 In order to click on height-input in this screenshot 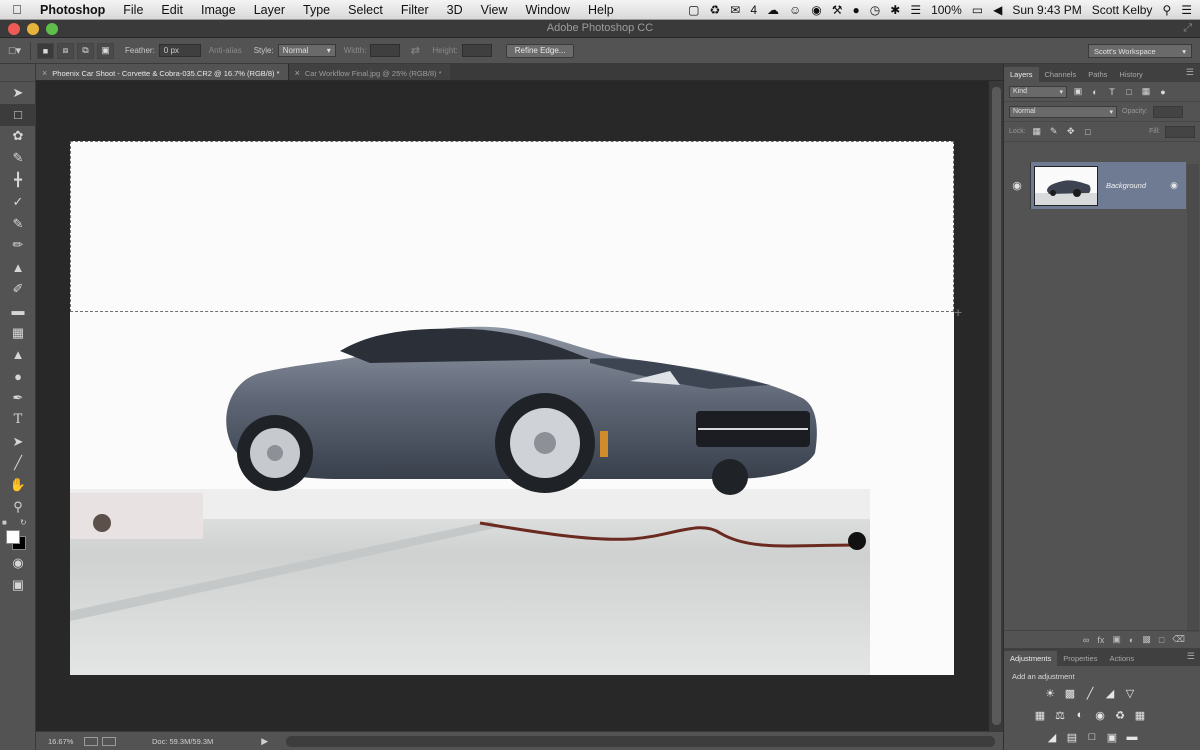, I will do `click(476, 50)`.